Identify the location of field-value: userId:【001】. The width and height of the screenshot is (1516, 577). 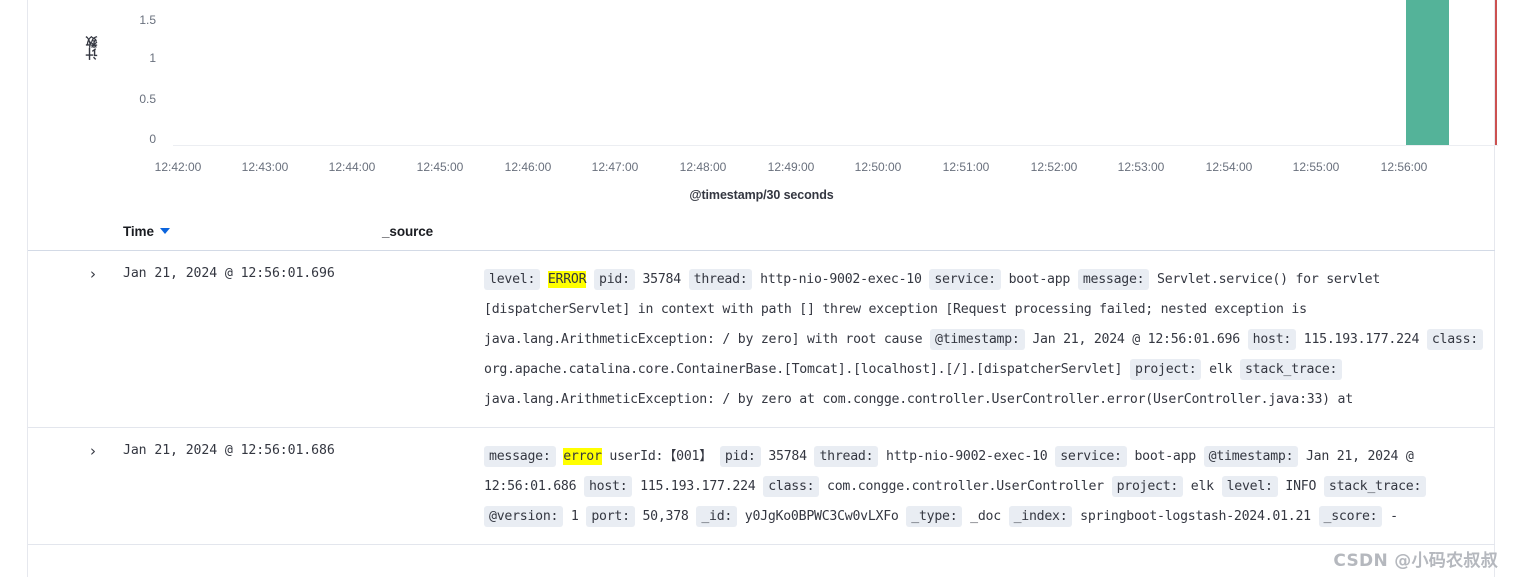
(657, 456).